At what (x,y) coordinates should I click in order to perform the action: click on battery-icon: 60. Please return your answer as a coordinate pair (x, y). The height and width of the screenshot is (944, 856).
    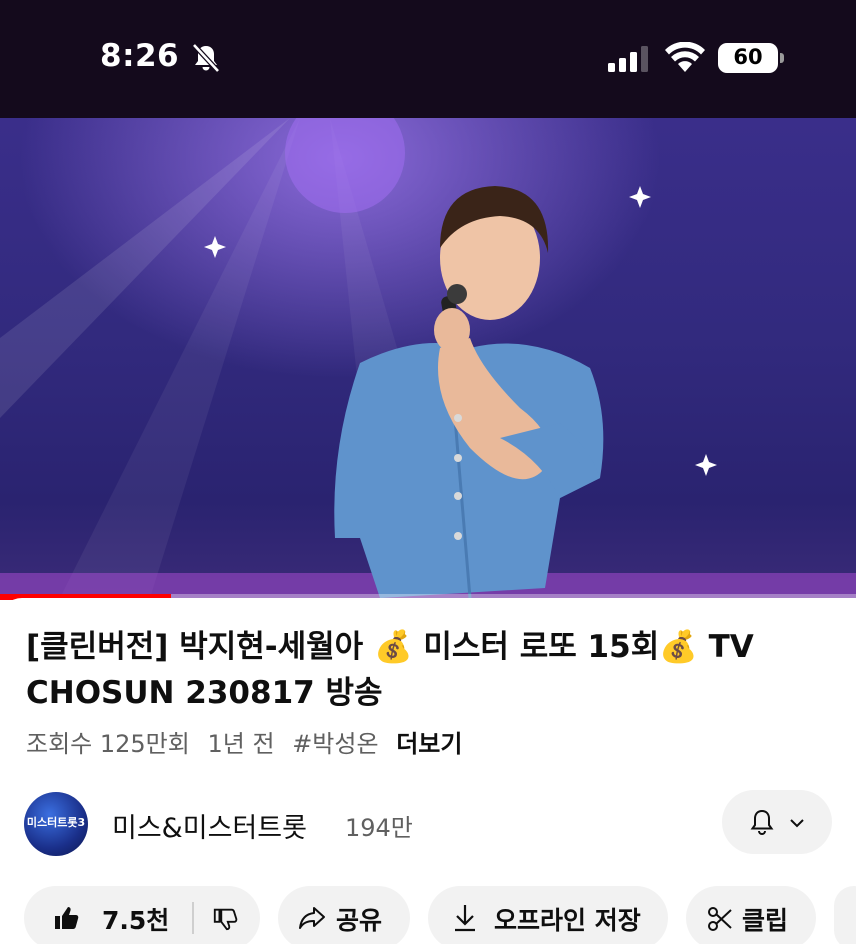
    Looking at the image, I should click on (751, 58).